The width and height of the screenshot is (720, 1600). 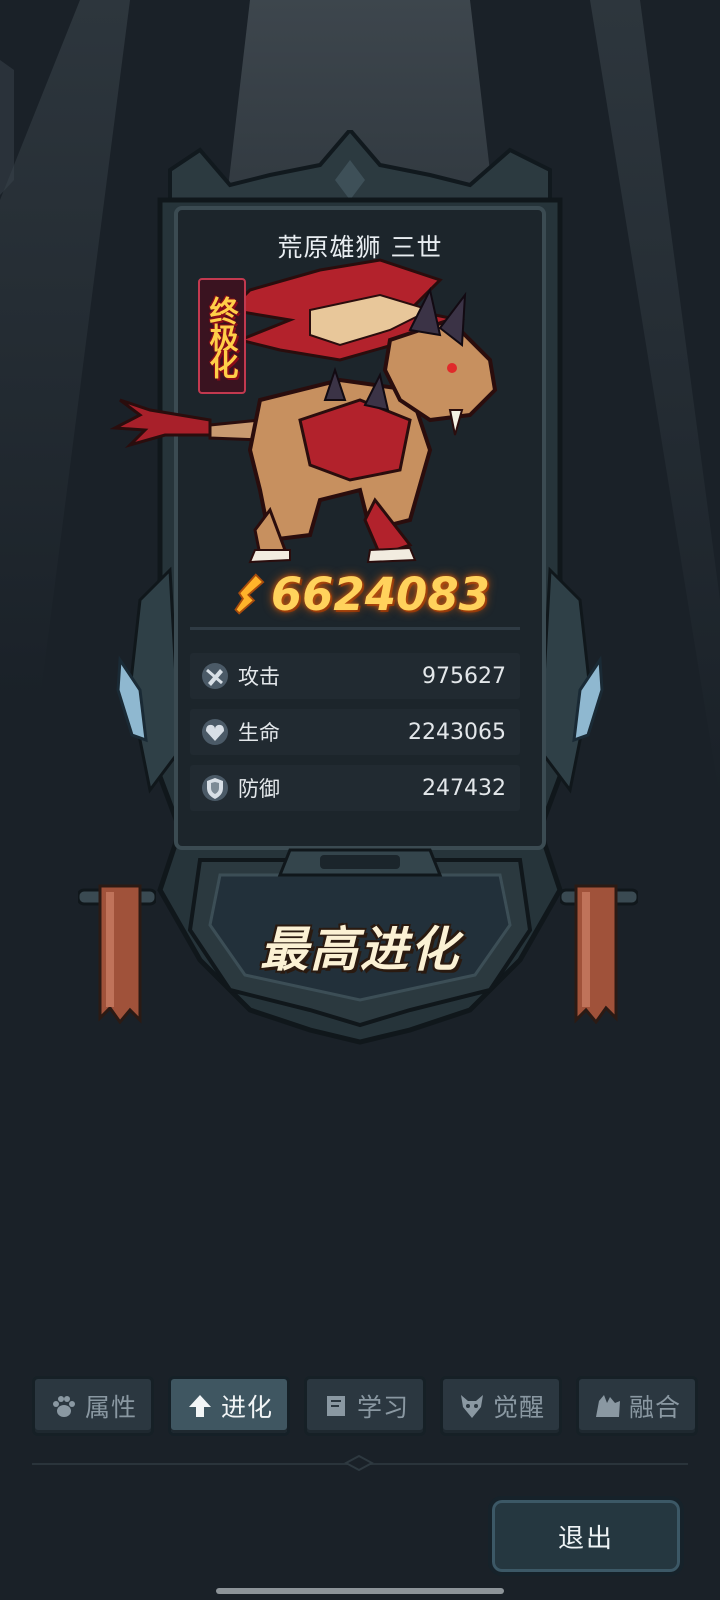 What do you see at coordinates (382, 1407) in the screenshot?
I see `tab-learning-label: 学习` at bounding box center [382, 1407].